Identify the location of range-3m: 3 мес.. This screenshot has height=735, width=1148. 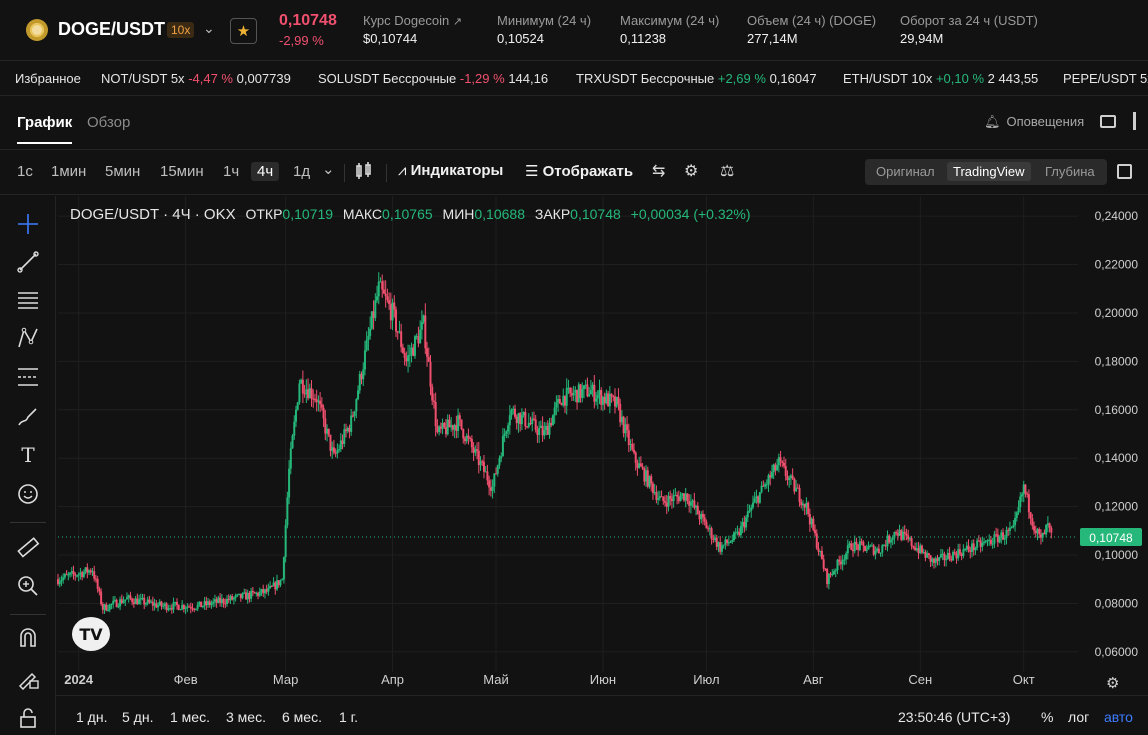
(246, 717).